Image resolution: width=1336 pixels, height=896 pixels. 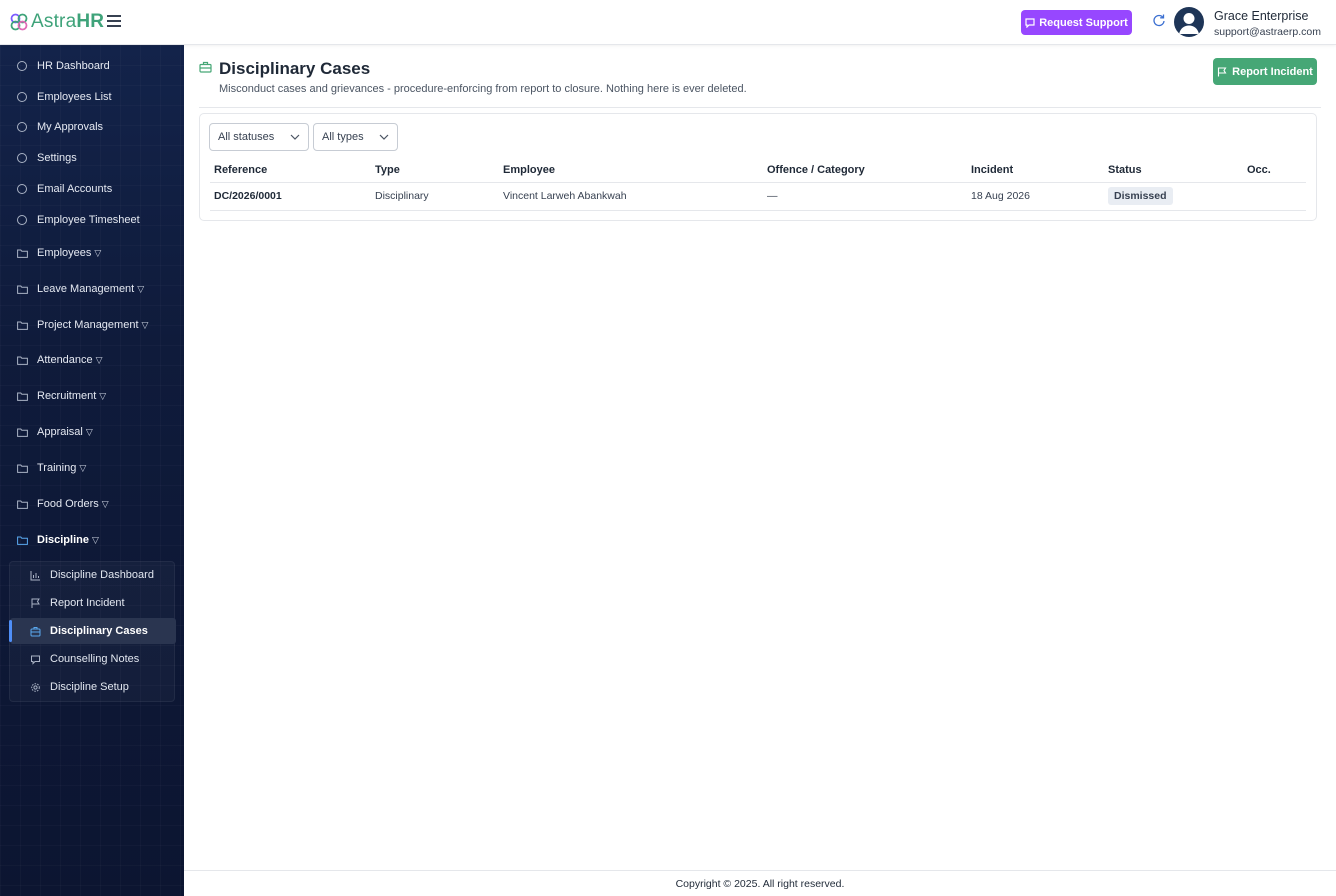 I want to click on table-row-divider, so click(x=758, y=210).